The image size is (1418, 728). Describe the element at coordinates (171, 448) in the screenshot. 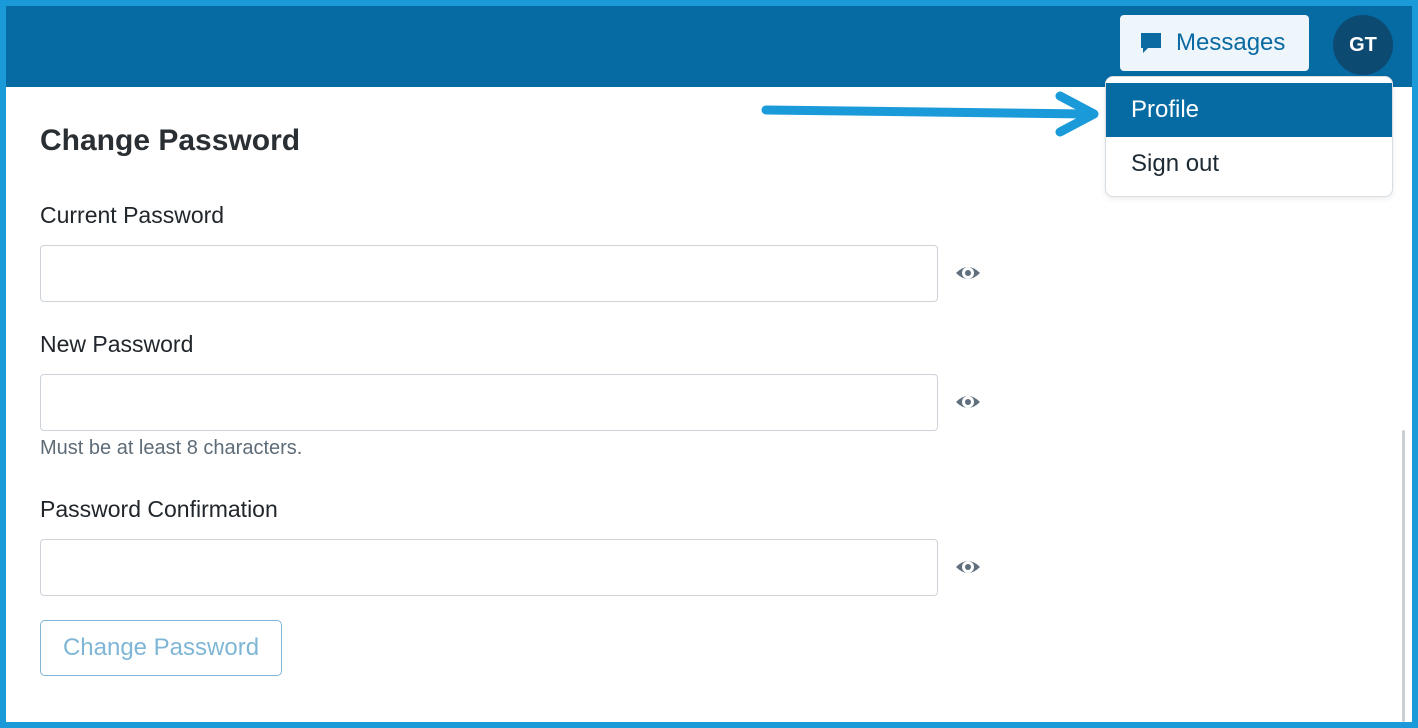

I see `new-password-help-text: Must be at least 8 characters.` at that location.